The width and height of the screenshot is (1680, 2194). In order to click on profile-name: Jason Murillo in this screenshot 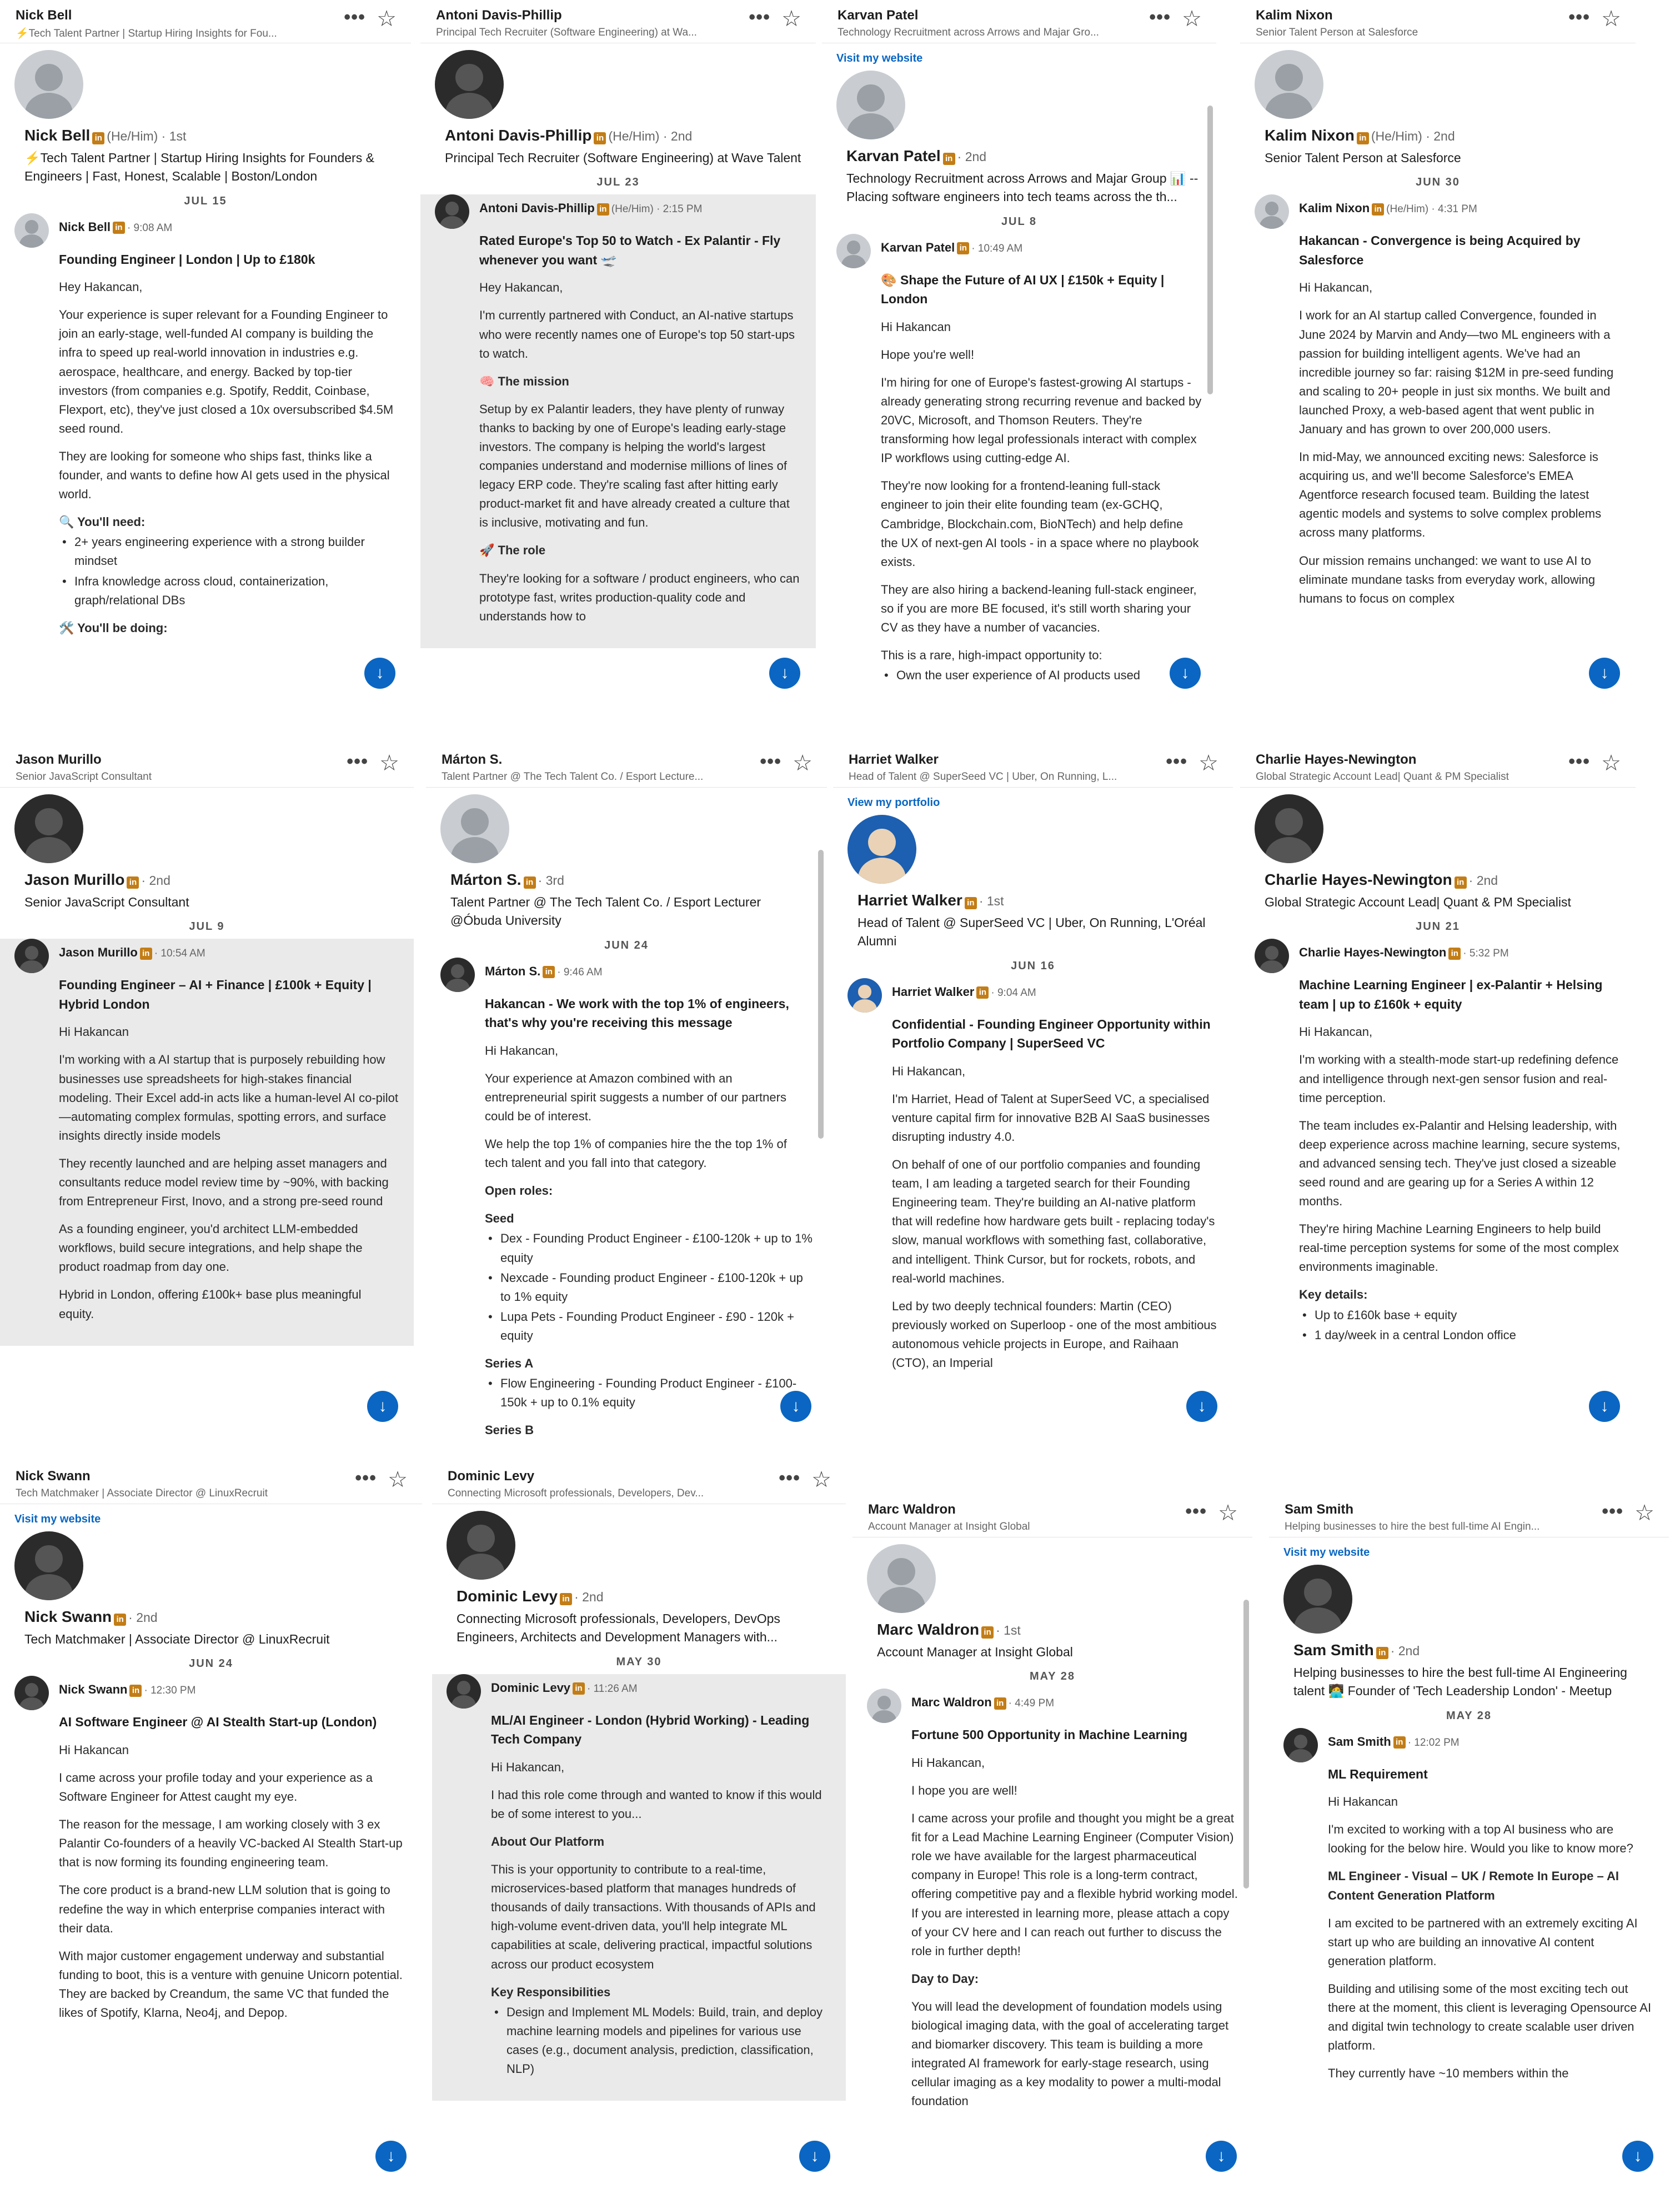, I will do `click(74, 879)`.